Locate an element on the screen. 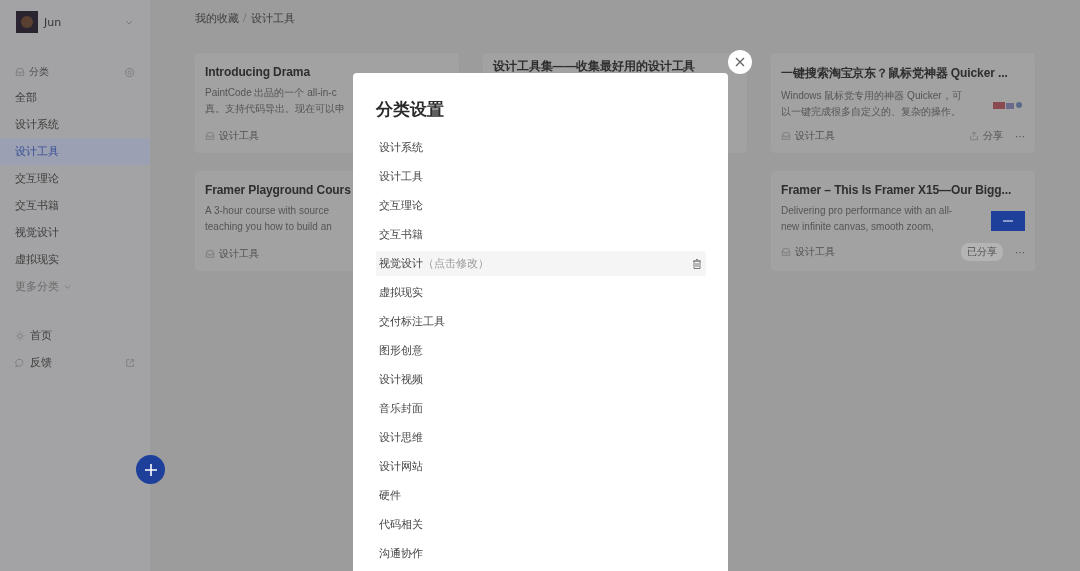 Image resolution: width=1080 pixels, height=571 pixels. card-background: Framer – This Is Framer X15—Our Bigg... Delivering pro performance with an all- new infinite canvas, smooth zoom, 设计工具 已分享 ··· is located at coordinates (903, 221).